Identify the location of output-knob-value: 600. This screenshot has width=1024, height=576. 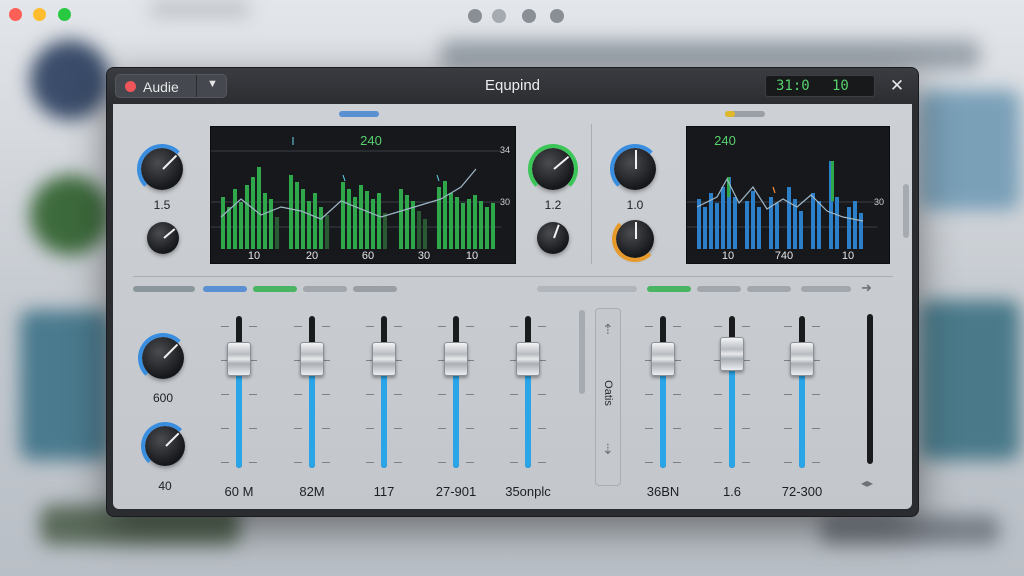
(163, 398).